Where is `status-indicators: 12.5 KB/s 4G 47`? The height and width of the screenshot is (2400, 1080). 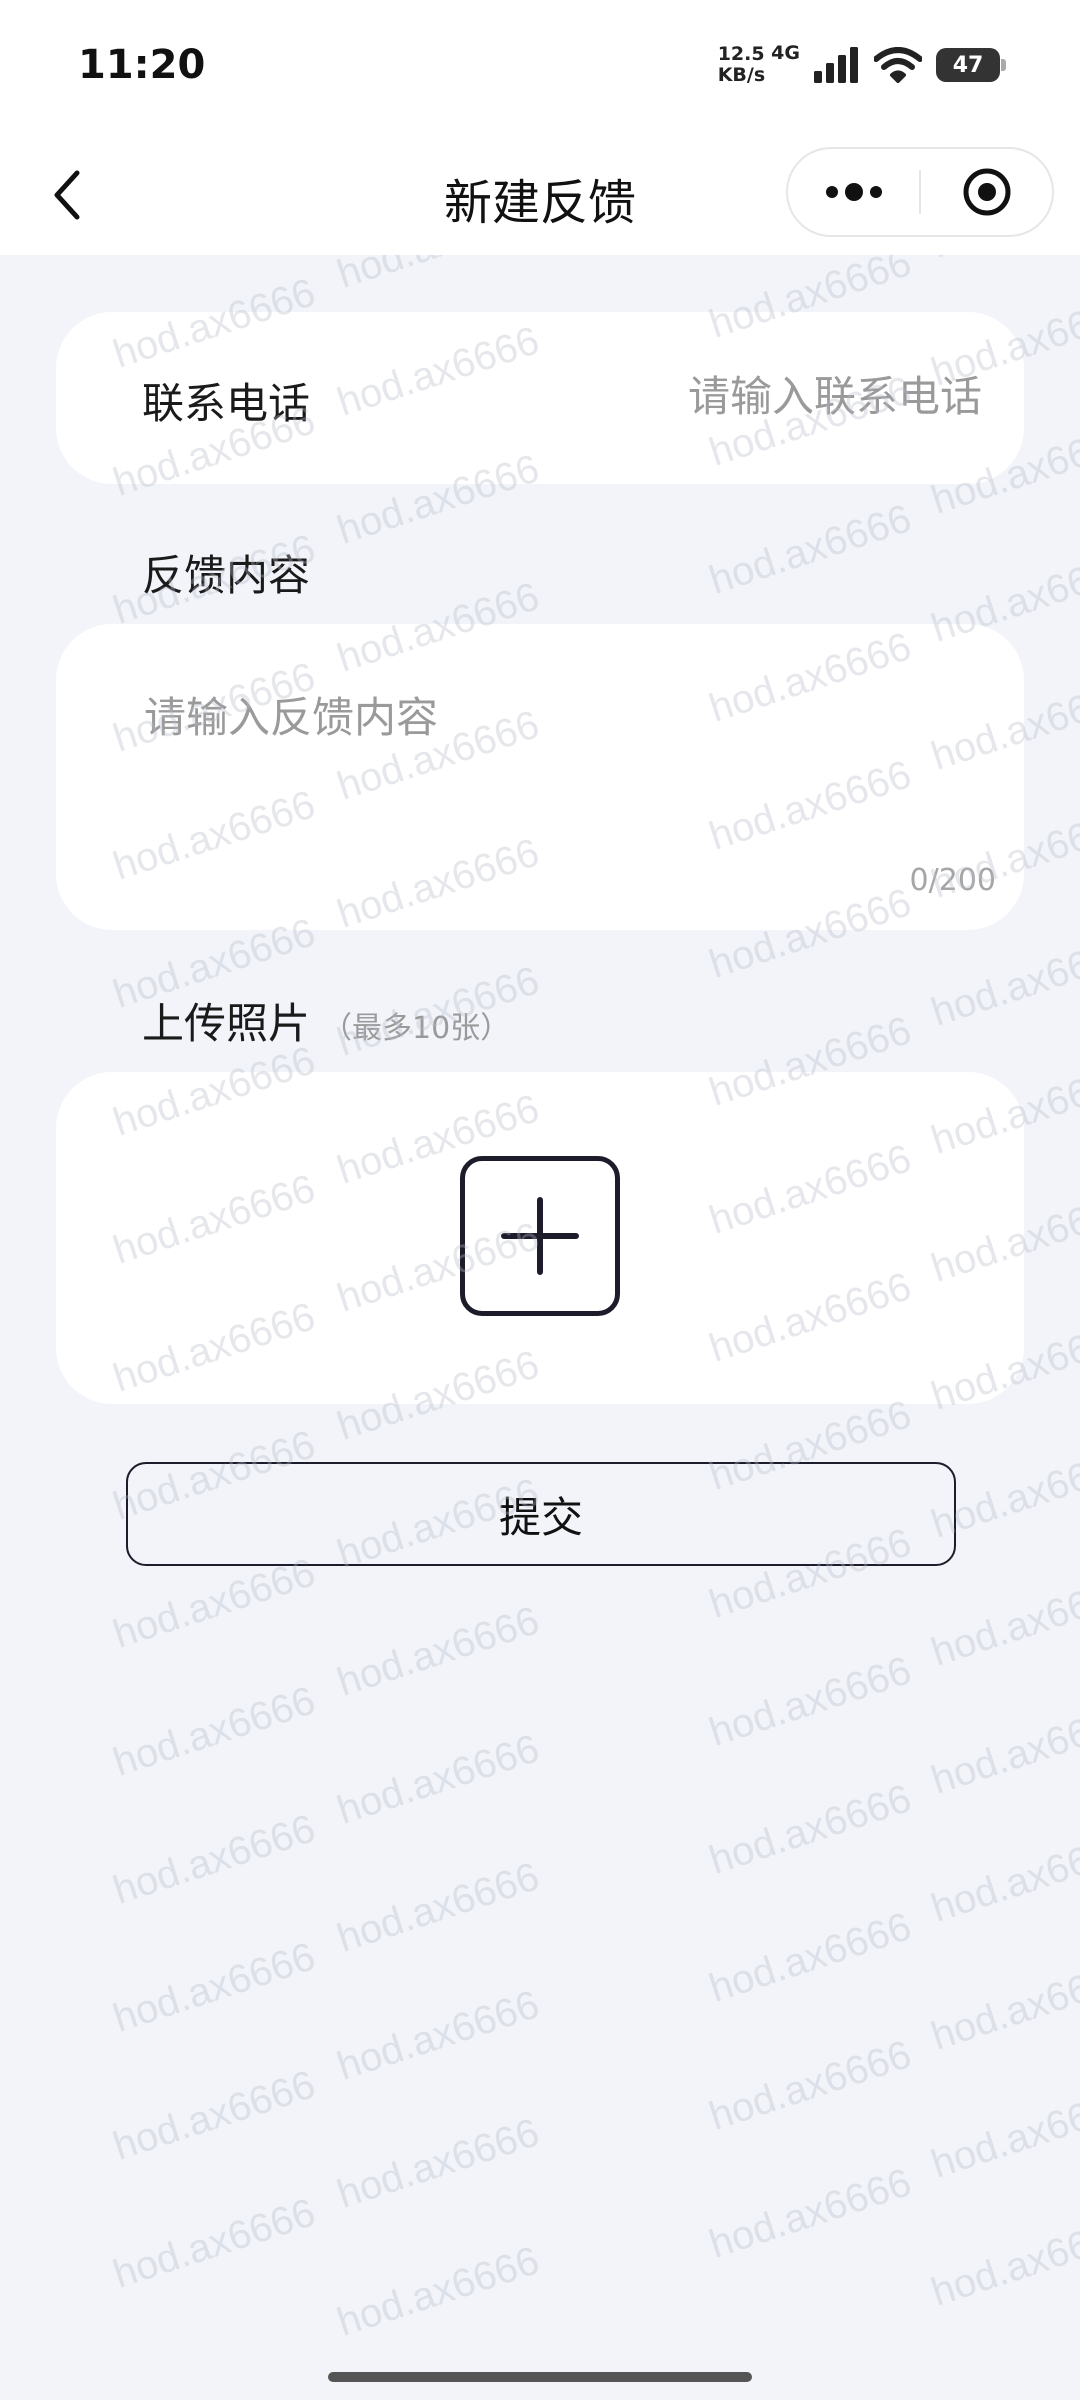
status-indicators: 12.5 KB/s 4G 47 is located at coordinates (862, 65).